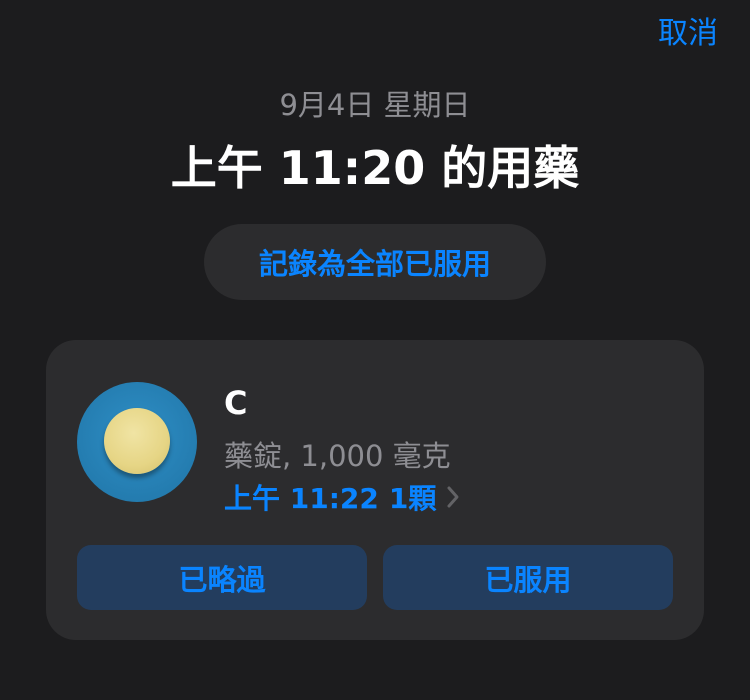  I want to click on cancel-button: 取消, so click(688, 30).